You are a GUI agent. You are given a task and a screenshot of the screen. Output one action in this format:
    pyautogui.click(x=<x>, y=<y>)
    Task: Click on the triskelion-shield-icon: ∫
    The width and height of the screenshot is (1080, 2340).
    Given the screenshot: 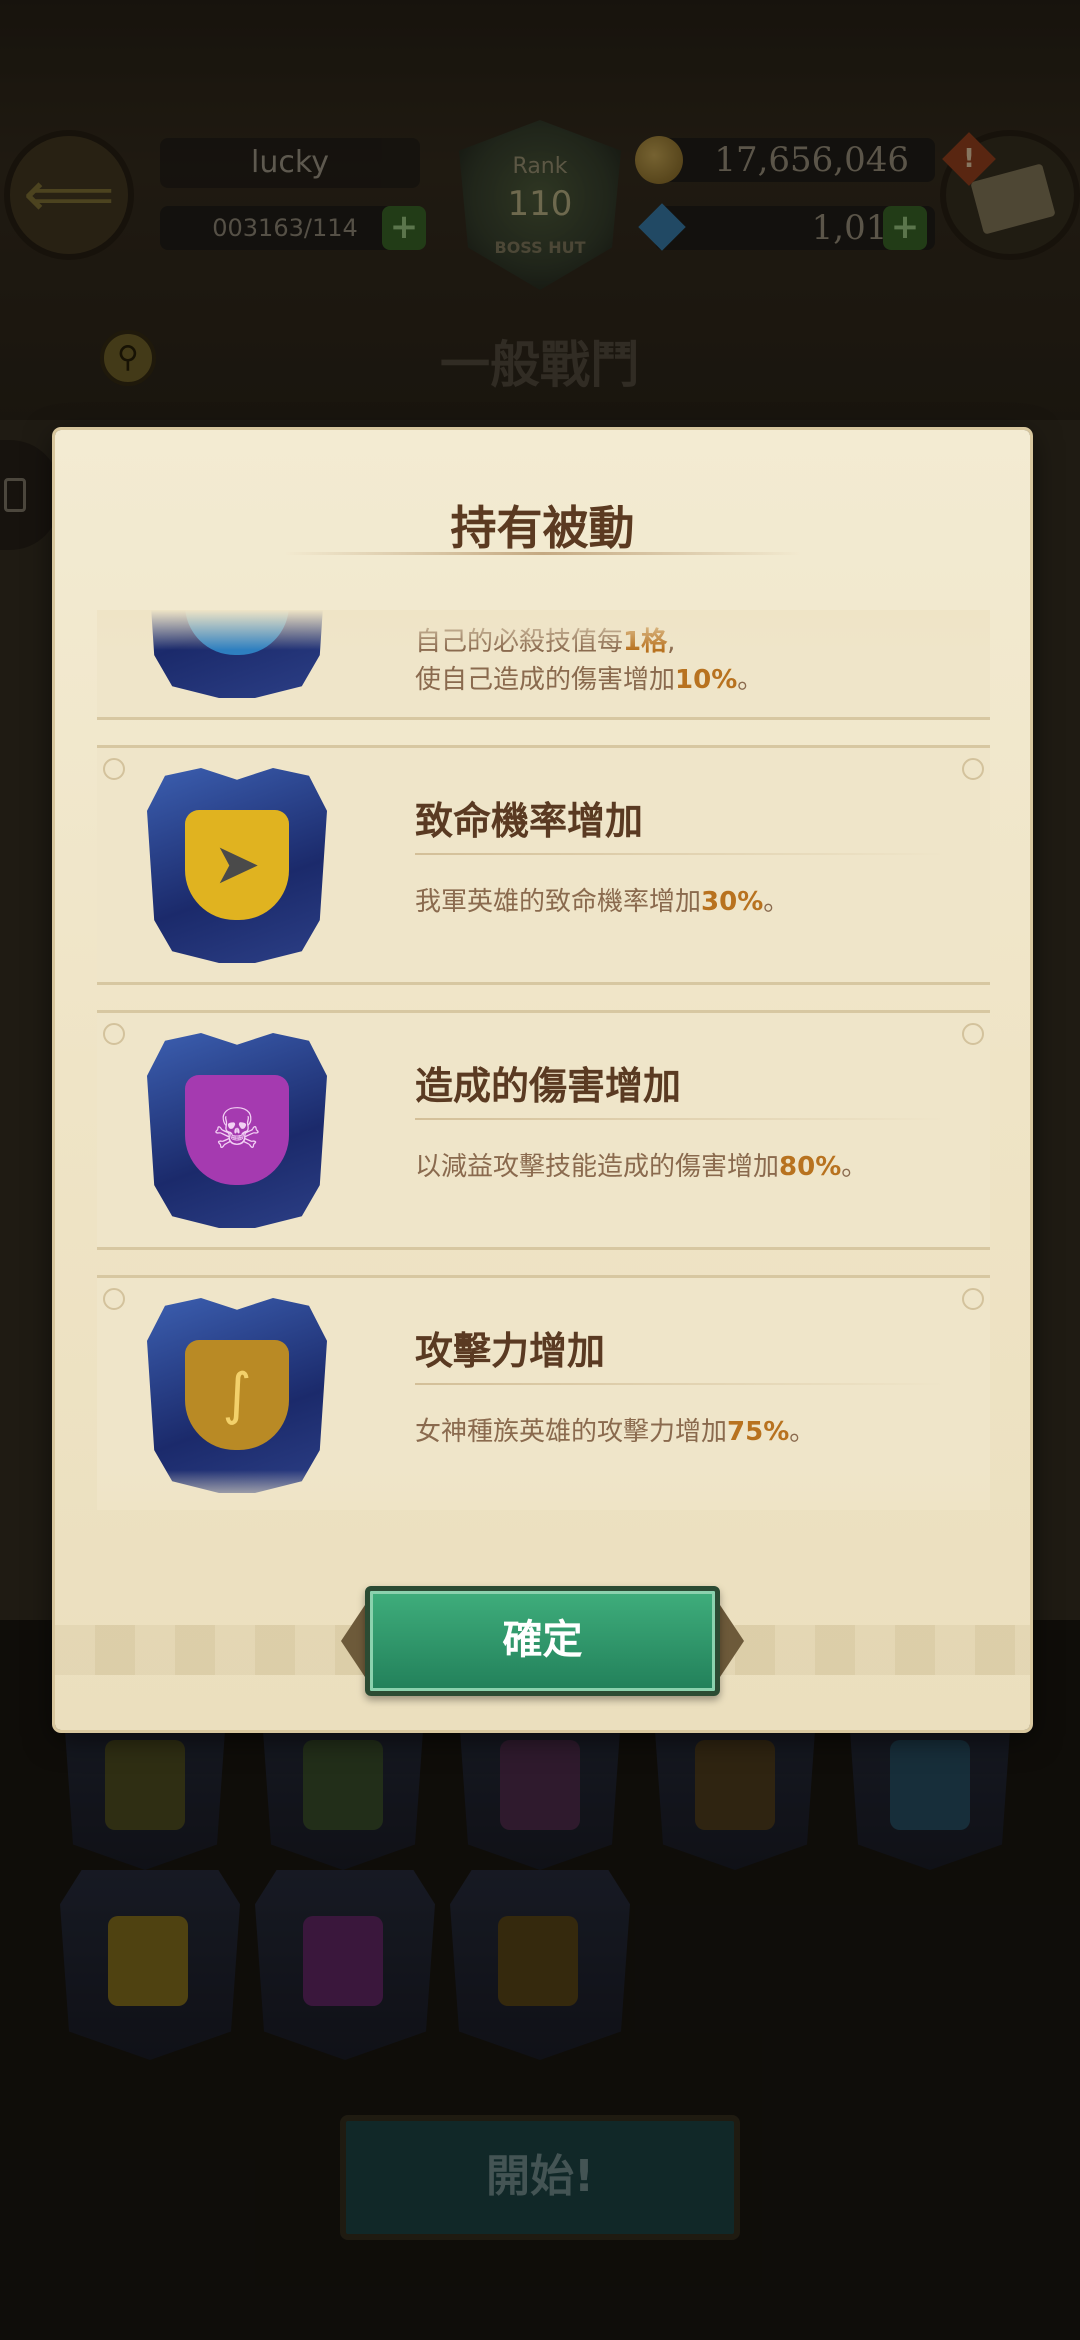 What is the action you would take?
    pyautogui.click(x=237, y=1394)
    